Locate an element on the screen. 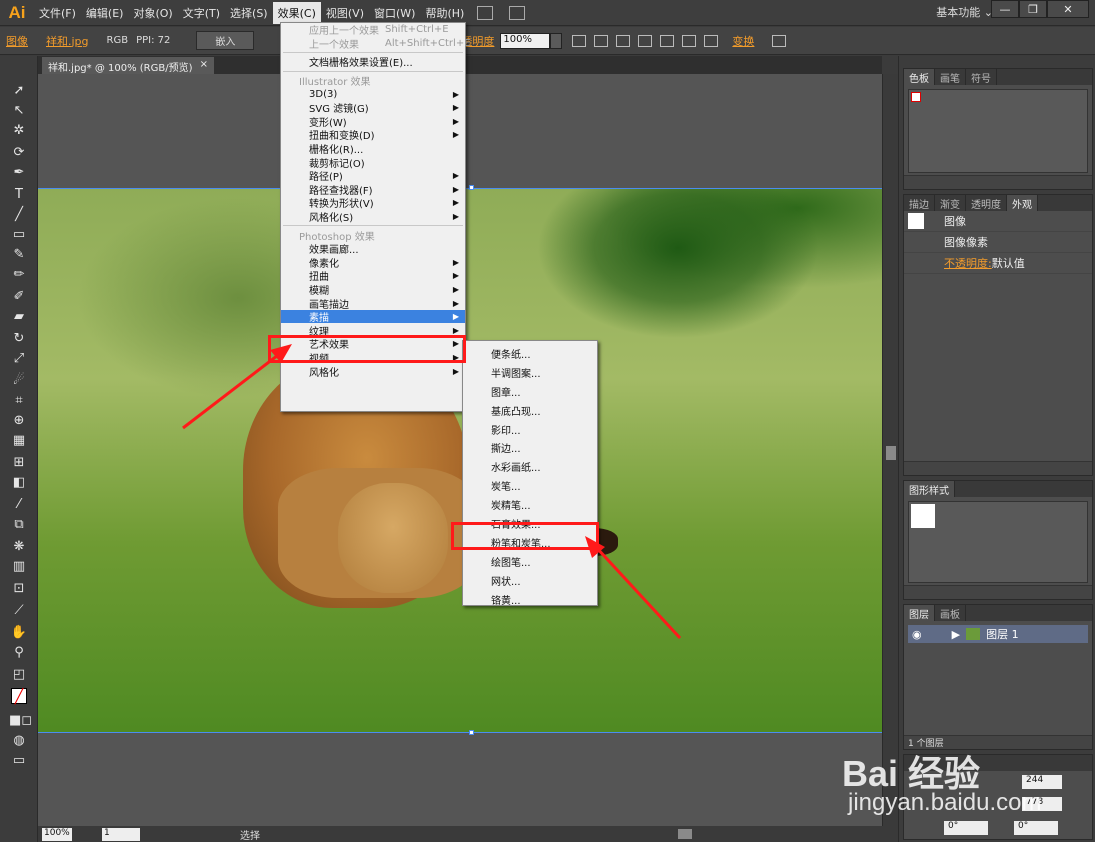 The image size is (1095, 842). tab-graphic-styles: 图形样式 is located at coordinates (929, 489).